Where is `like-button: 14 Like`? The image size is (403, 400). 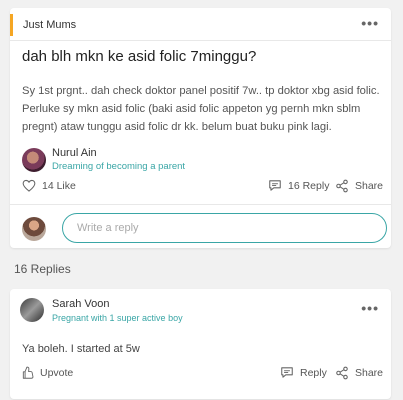
like-button: 14 Like is located at coordinates (49, 185).